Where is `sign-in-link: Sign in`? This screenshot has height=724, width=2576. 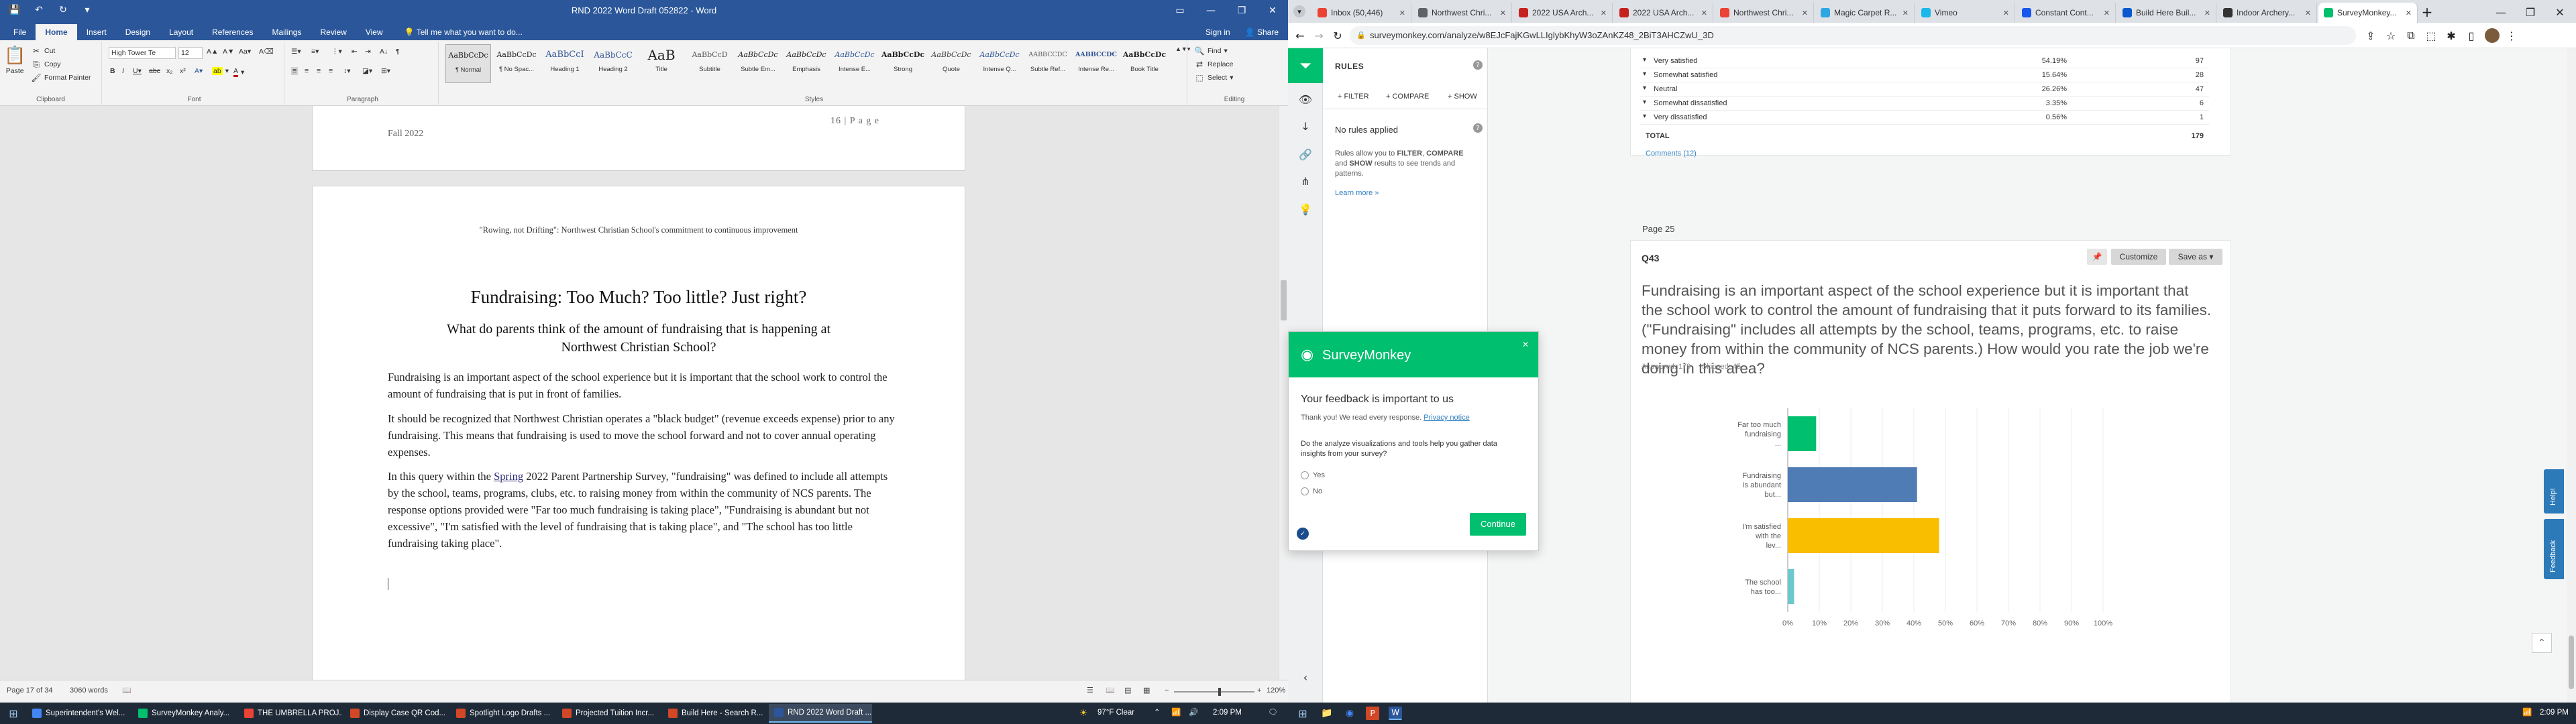 sign-in-link: Sign in is located at coordinates (1217, 32).